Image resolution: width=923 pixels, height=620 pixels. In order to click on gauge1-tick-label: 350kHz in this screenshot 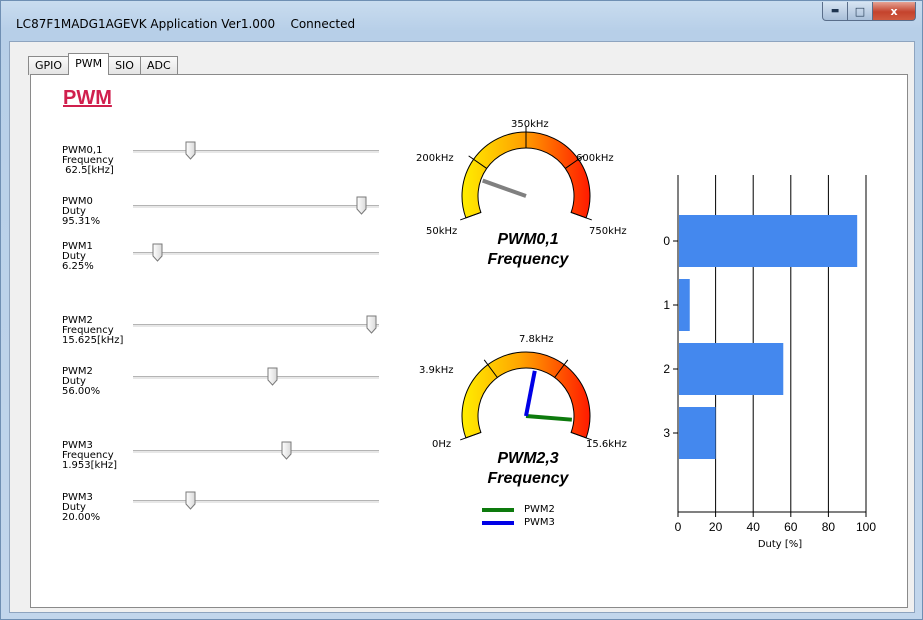, I will do `click(530, 124)`.